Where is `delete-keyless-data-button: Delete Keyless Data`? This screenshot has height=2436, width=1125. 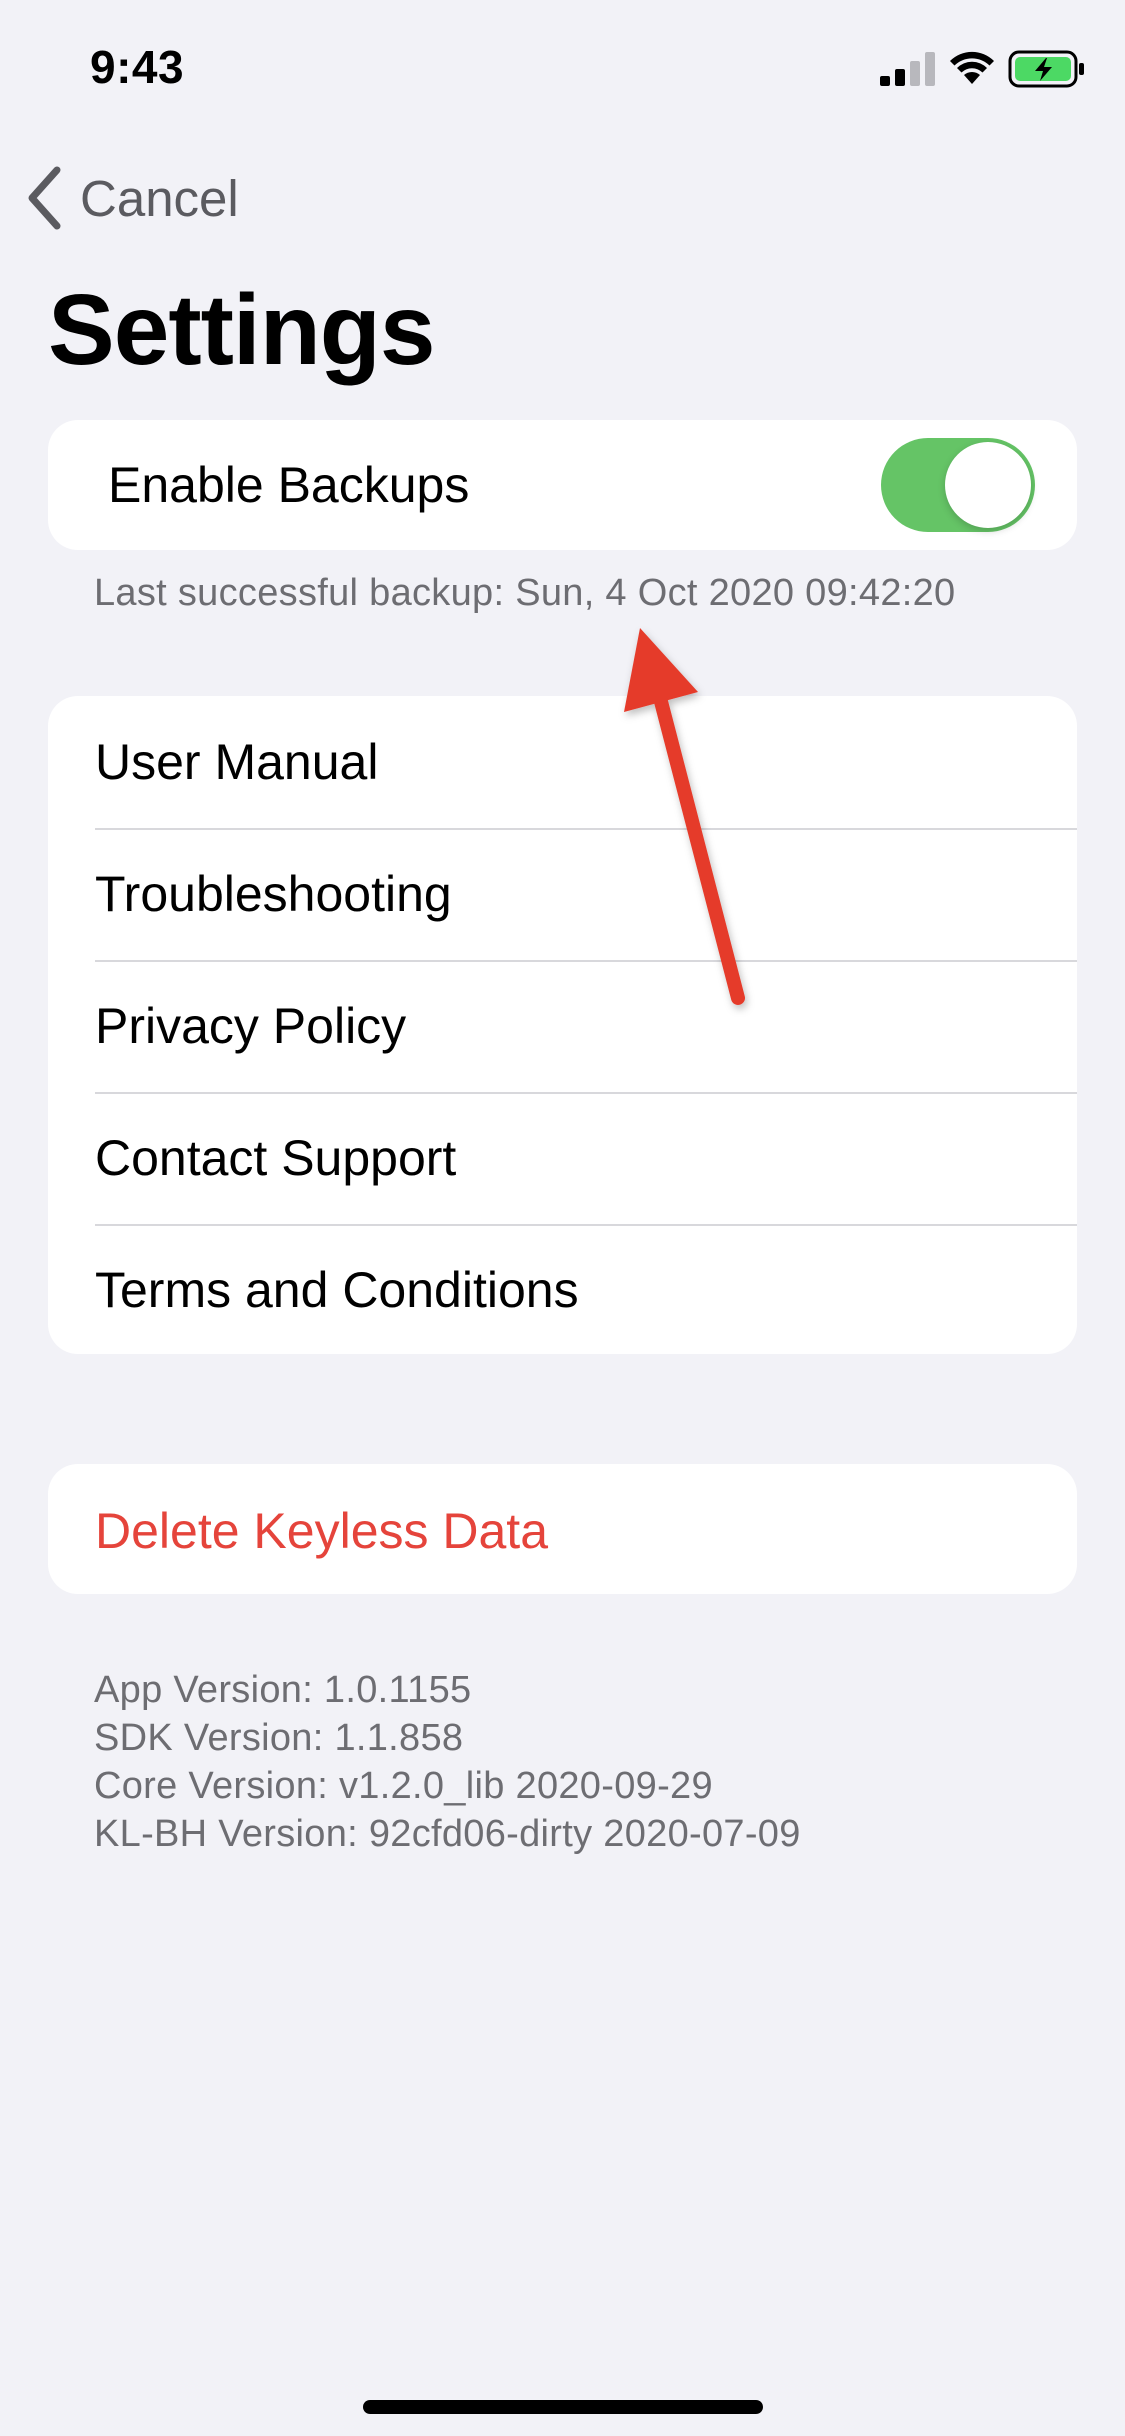
delete-keyless-data-button: Delete Keyless Data is located at coordinates (562, 1529).